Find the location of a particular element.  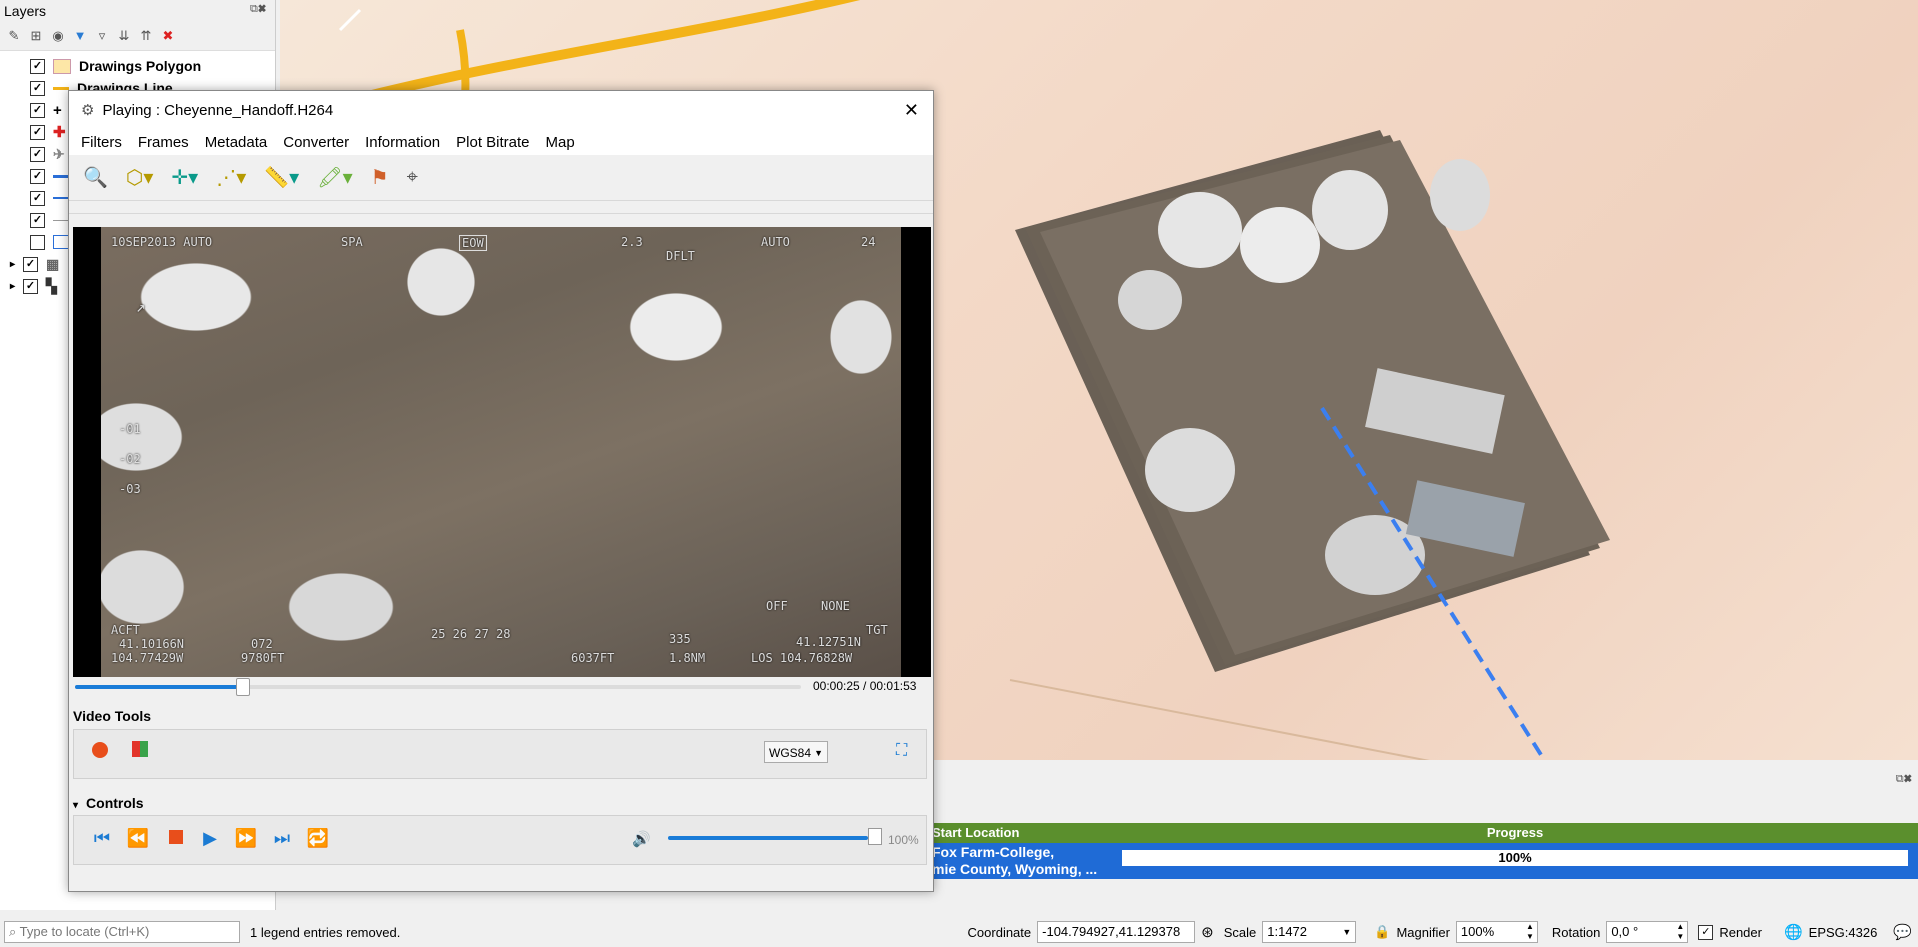

draw-polygon-icon: ⬡▾ is located at coordinates (140, 177).